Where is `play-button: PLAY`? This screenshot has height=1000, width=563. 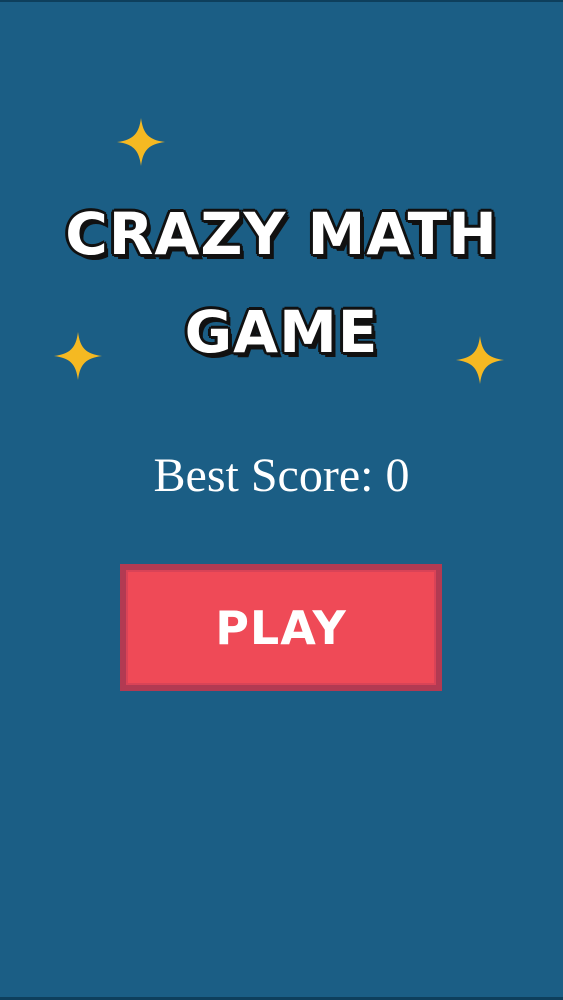
play-button: PLAY is located at coordinates (281, 627).